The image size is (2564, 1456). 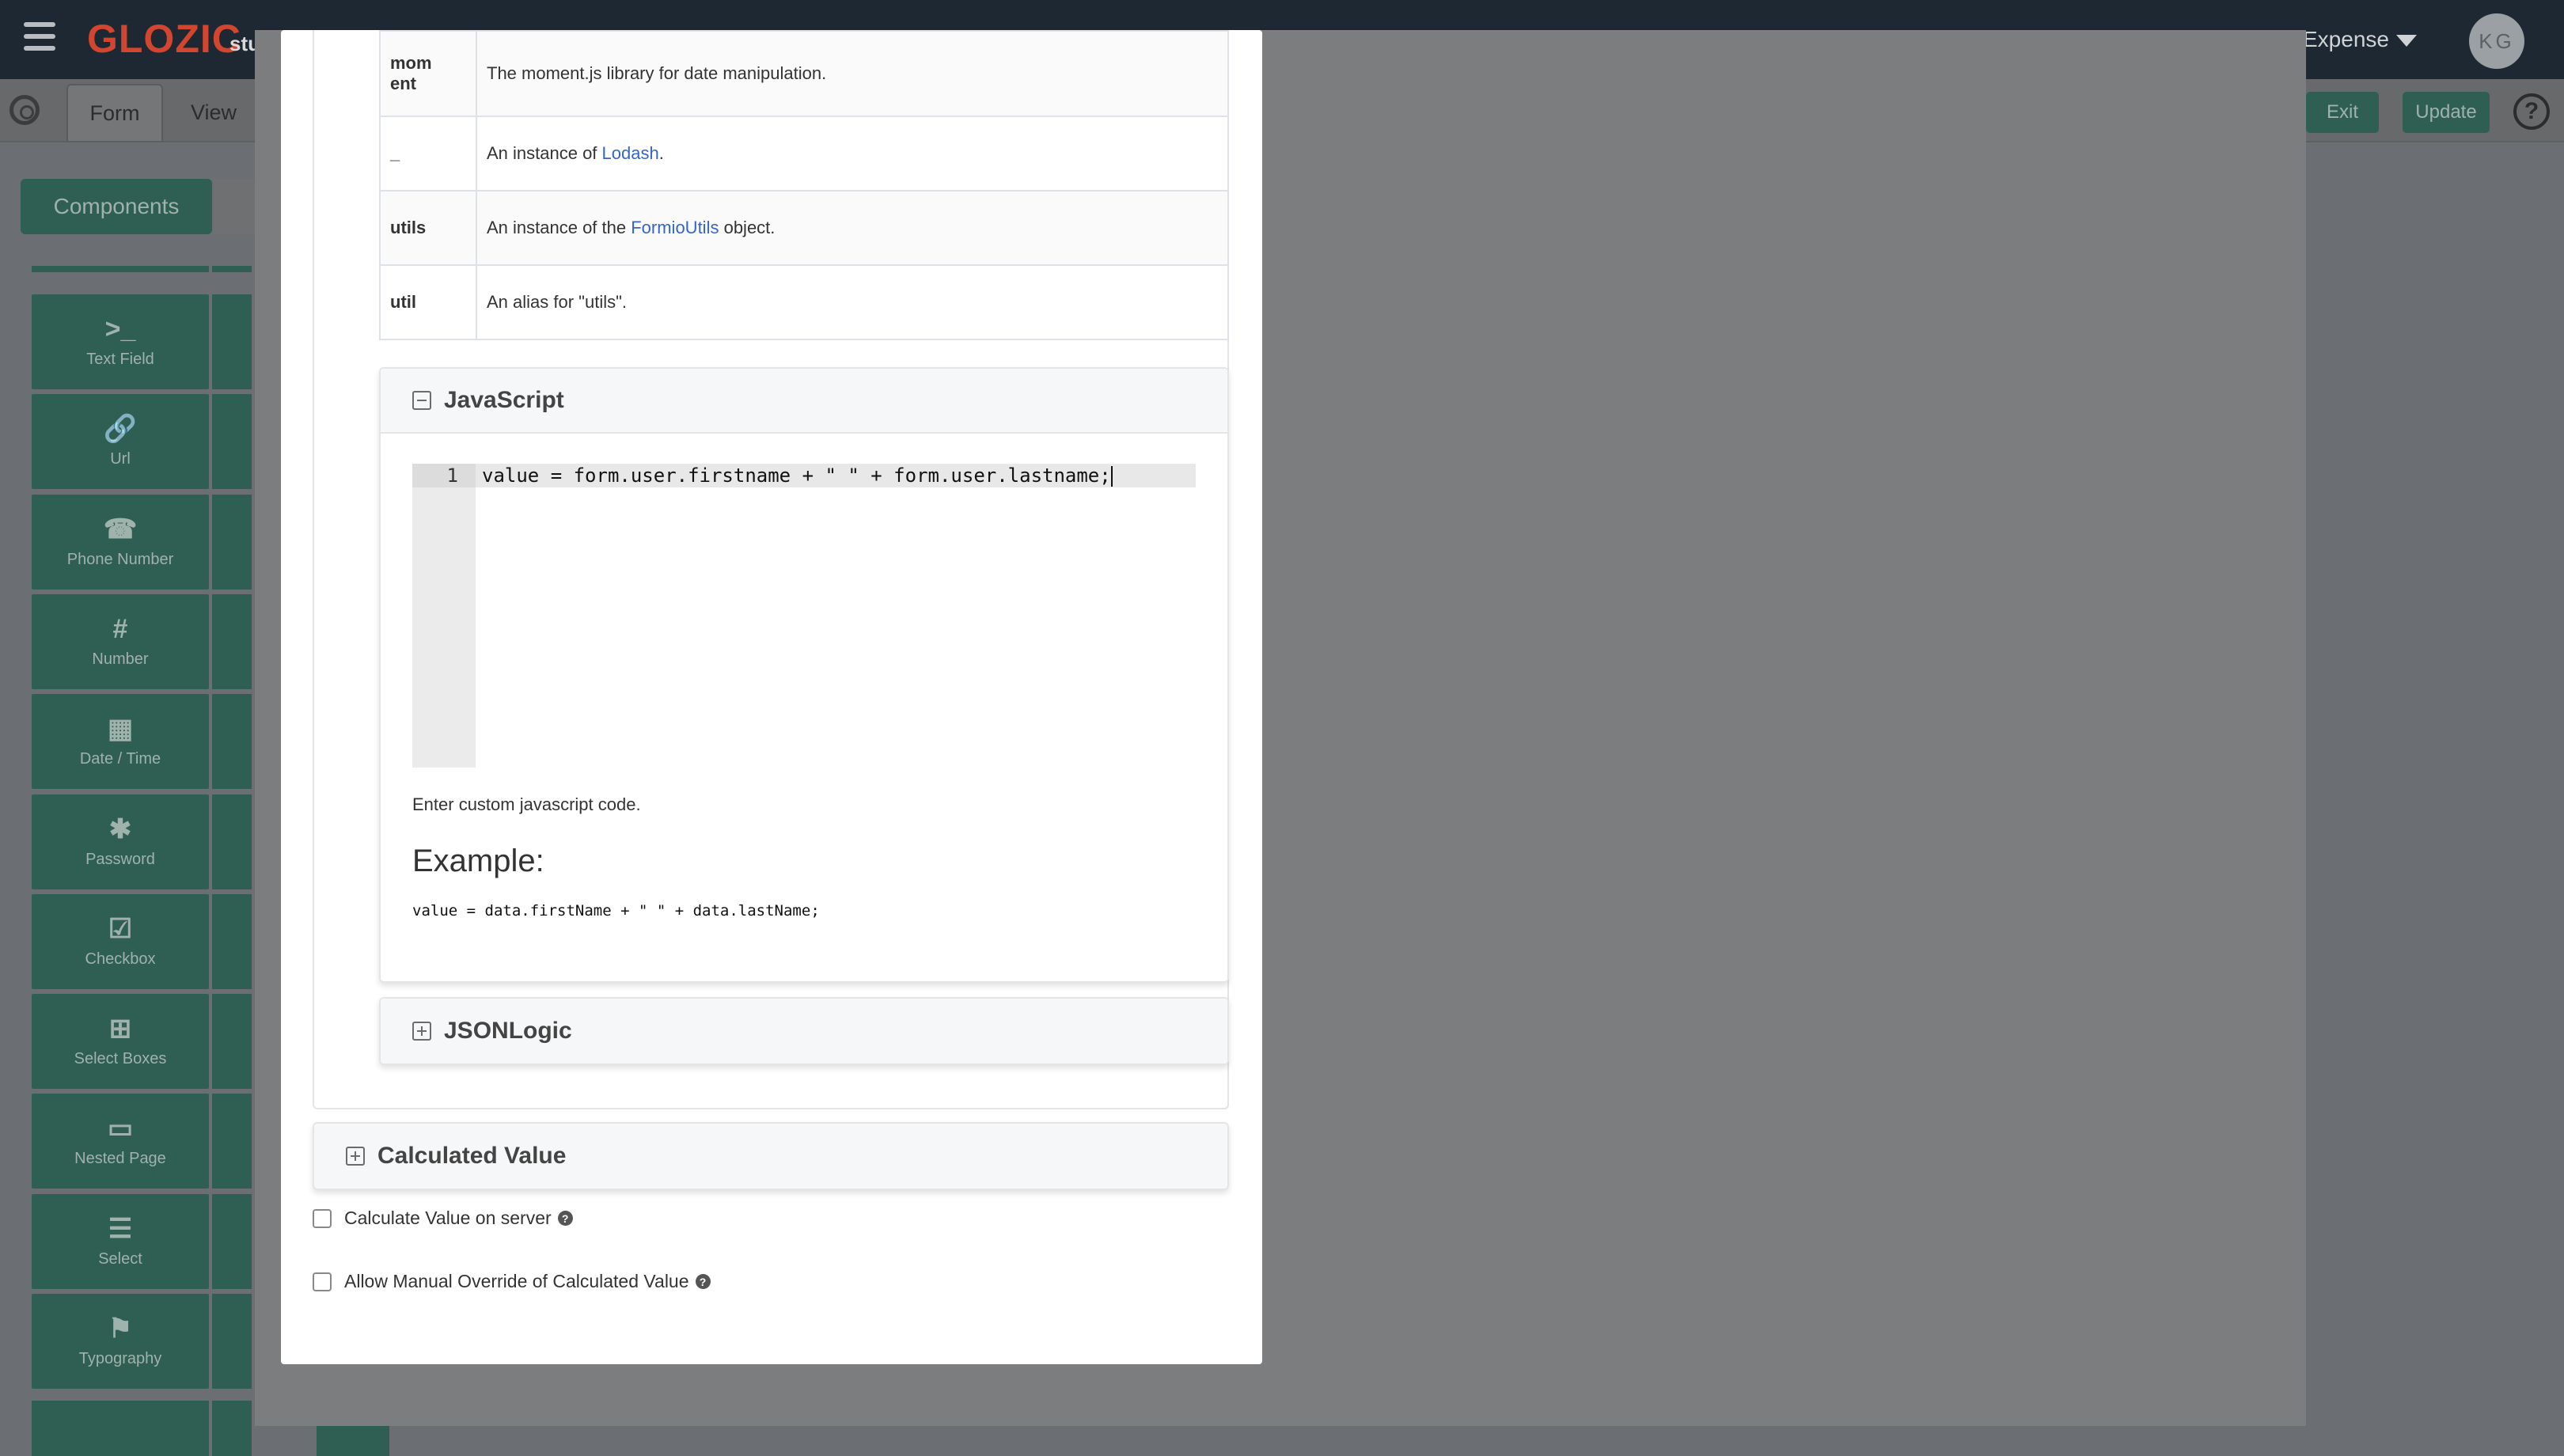 I want to click on jsonlogic-panel: JSONLogic, so click(x=804, y=1031).